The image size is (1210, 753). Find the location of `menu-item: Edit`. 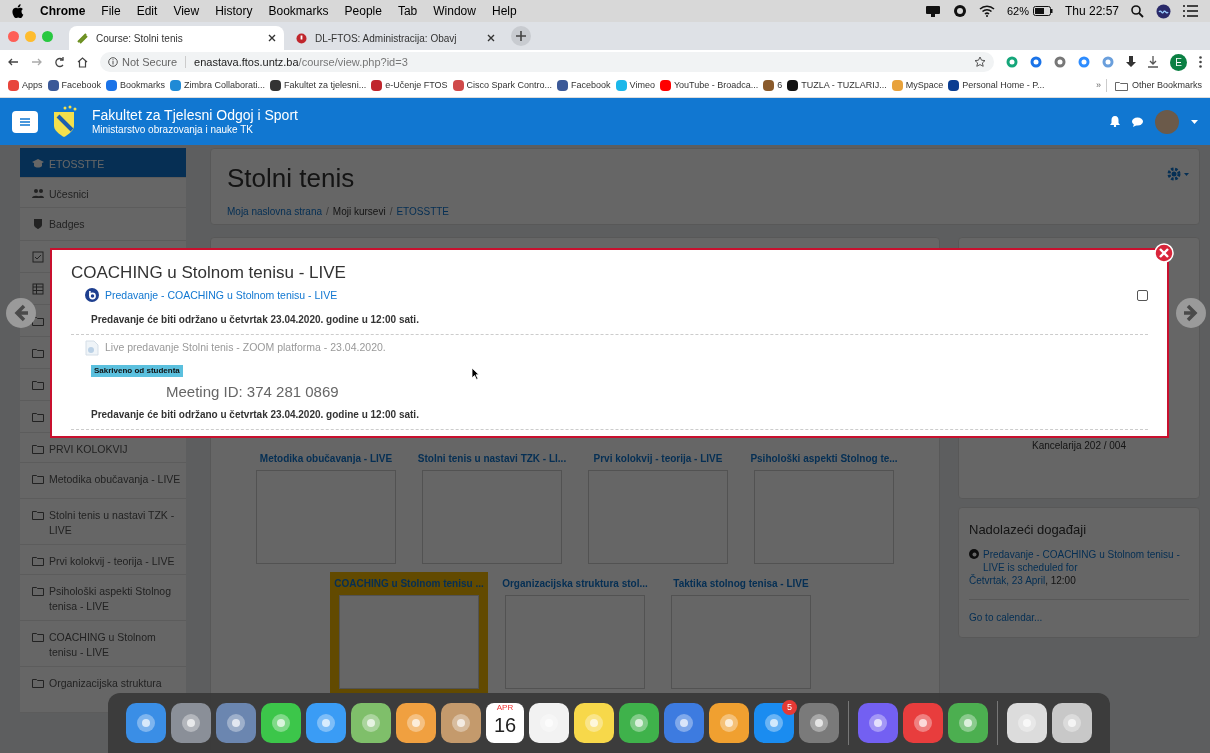

menu-item: Edit is located at coordinates (147, 11).